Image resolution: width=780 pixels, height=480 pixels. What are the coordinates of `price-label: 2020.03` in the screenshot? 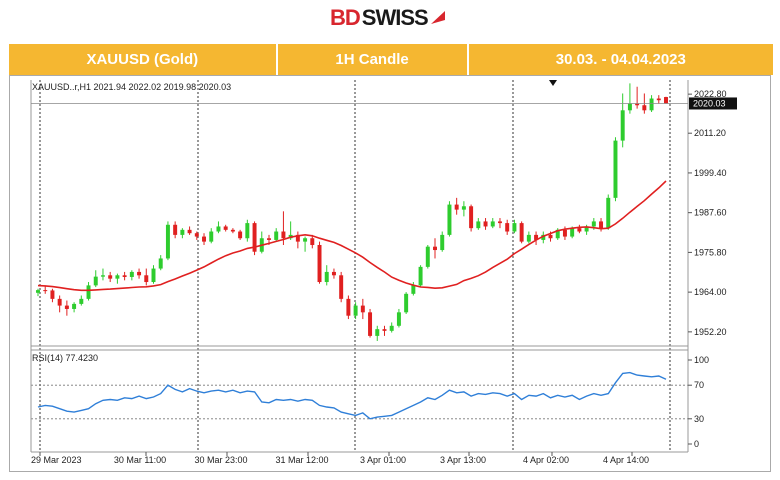 It's located at (709, 103).